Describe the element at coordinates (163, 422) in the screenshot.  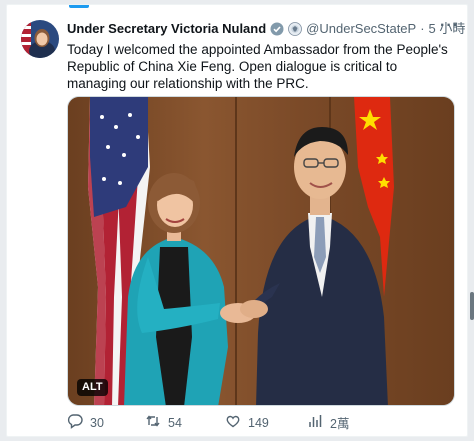
I see `retweet-button: 54` at that location.